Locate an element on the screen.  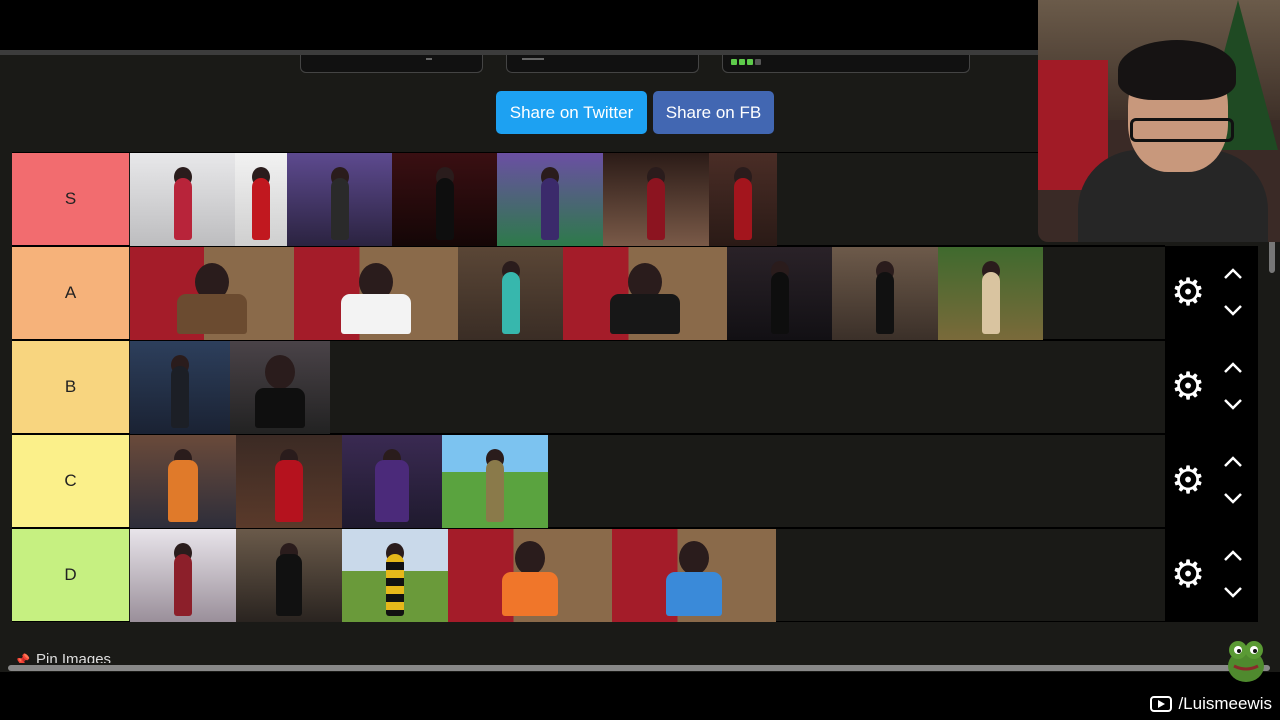
tier-row-s: S is located at coordinates (588, 199).